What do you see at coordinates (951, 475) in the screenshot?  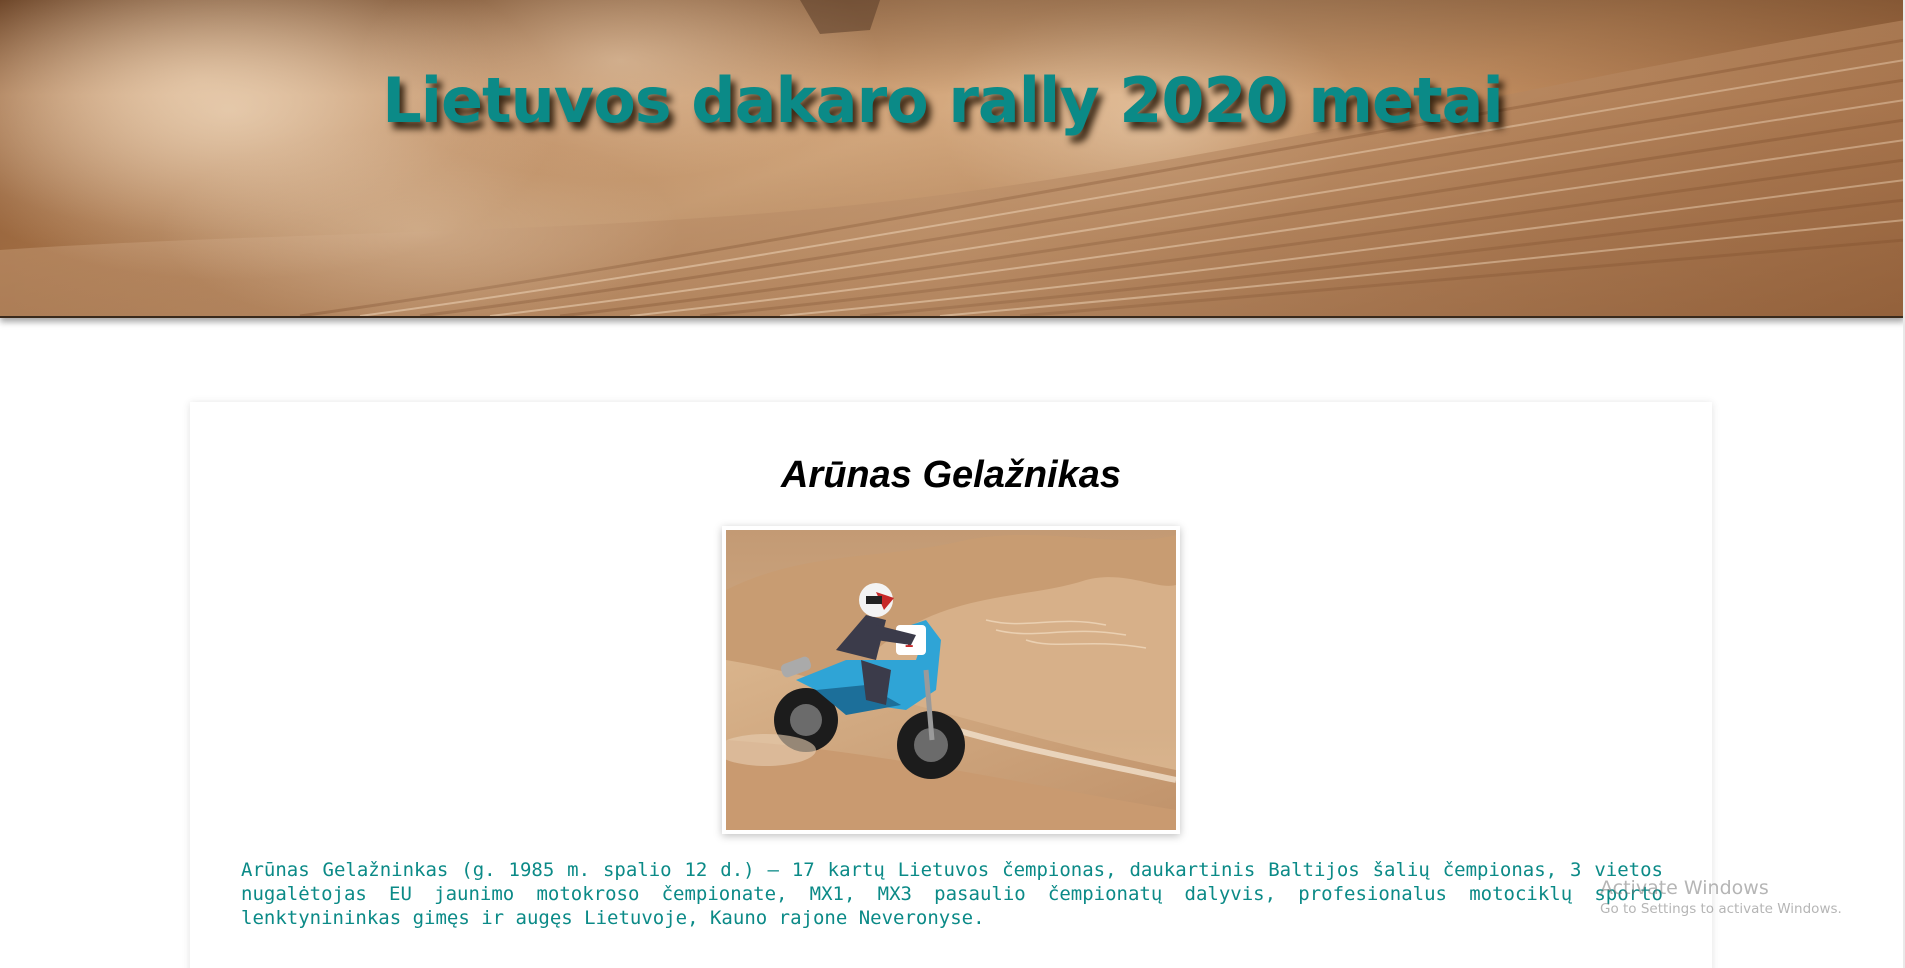 I see `racer-name: Arūnas Gelažnikas` at bounding box center [951, 475].